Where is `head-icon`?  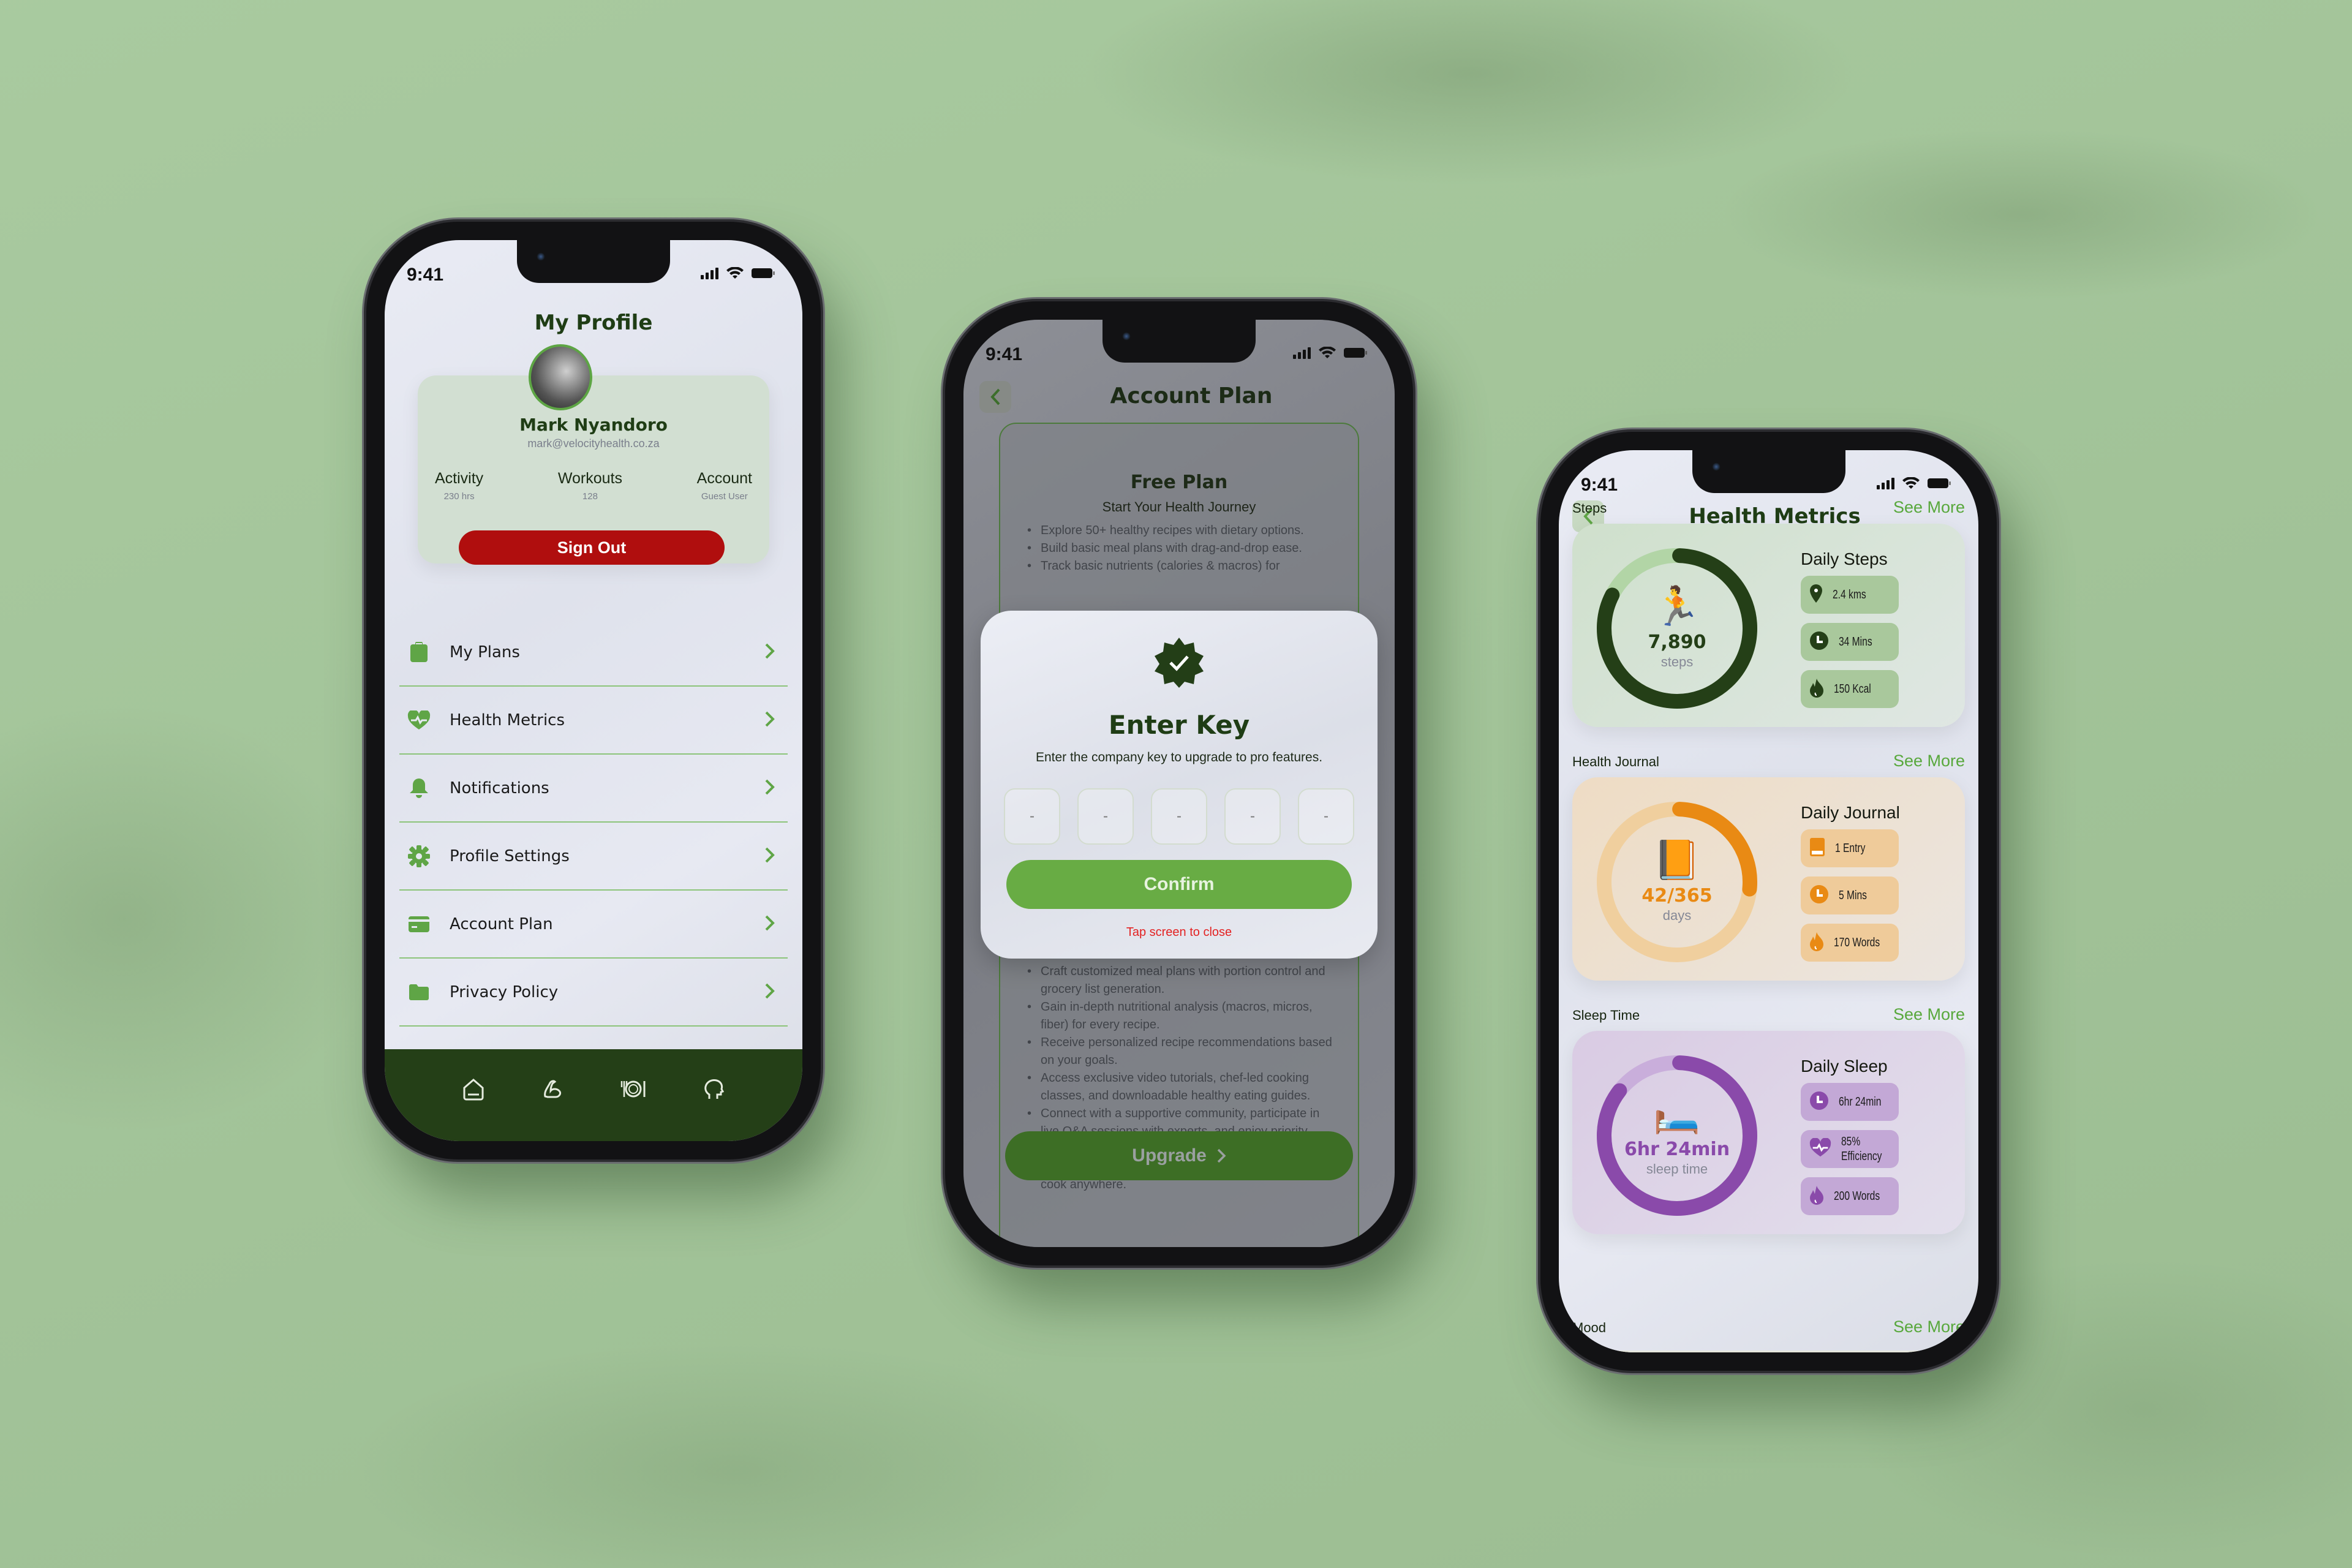
head-icon is located at coordinates (714, 1089).